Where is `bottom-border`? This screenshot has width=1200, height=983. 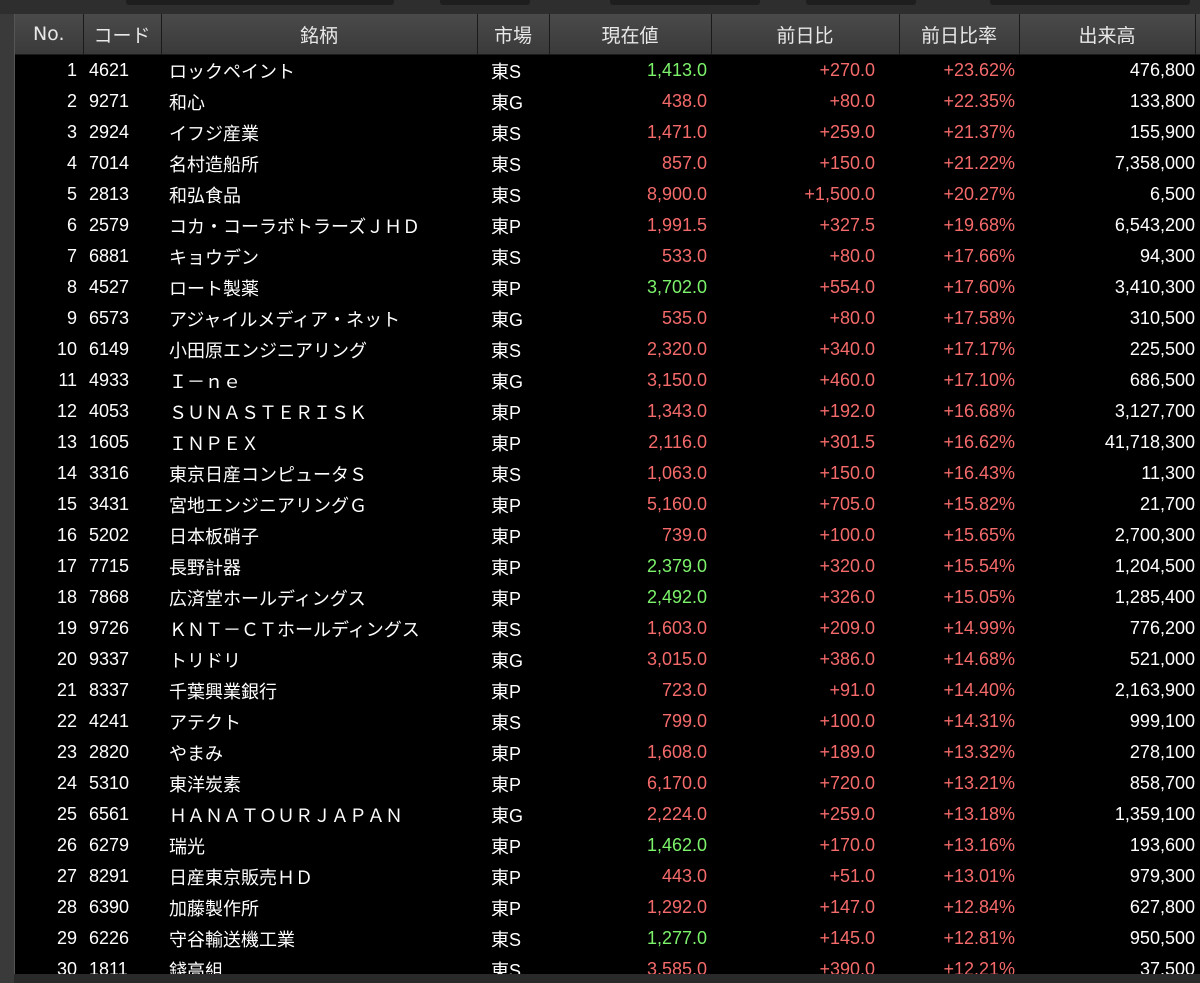
bottom-border is located at coordinates (607, 978).